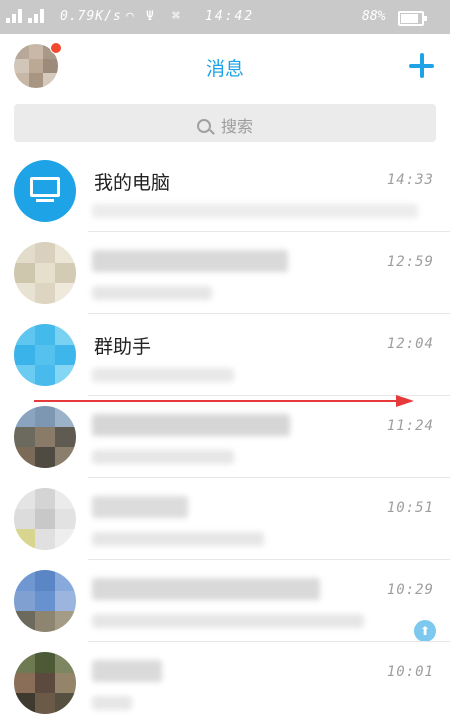 This screenshot has height=724, width=450. I want to click on signal-icon, so click(28, 16).